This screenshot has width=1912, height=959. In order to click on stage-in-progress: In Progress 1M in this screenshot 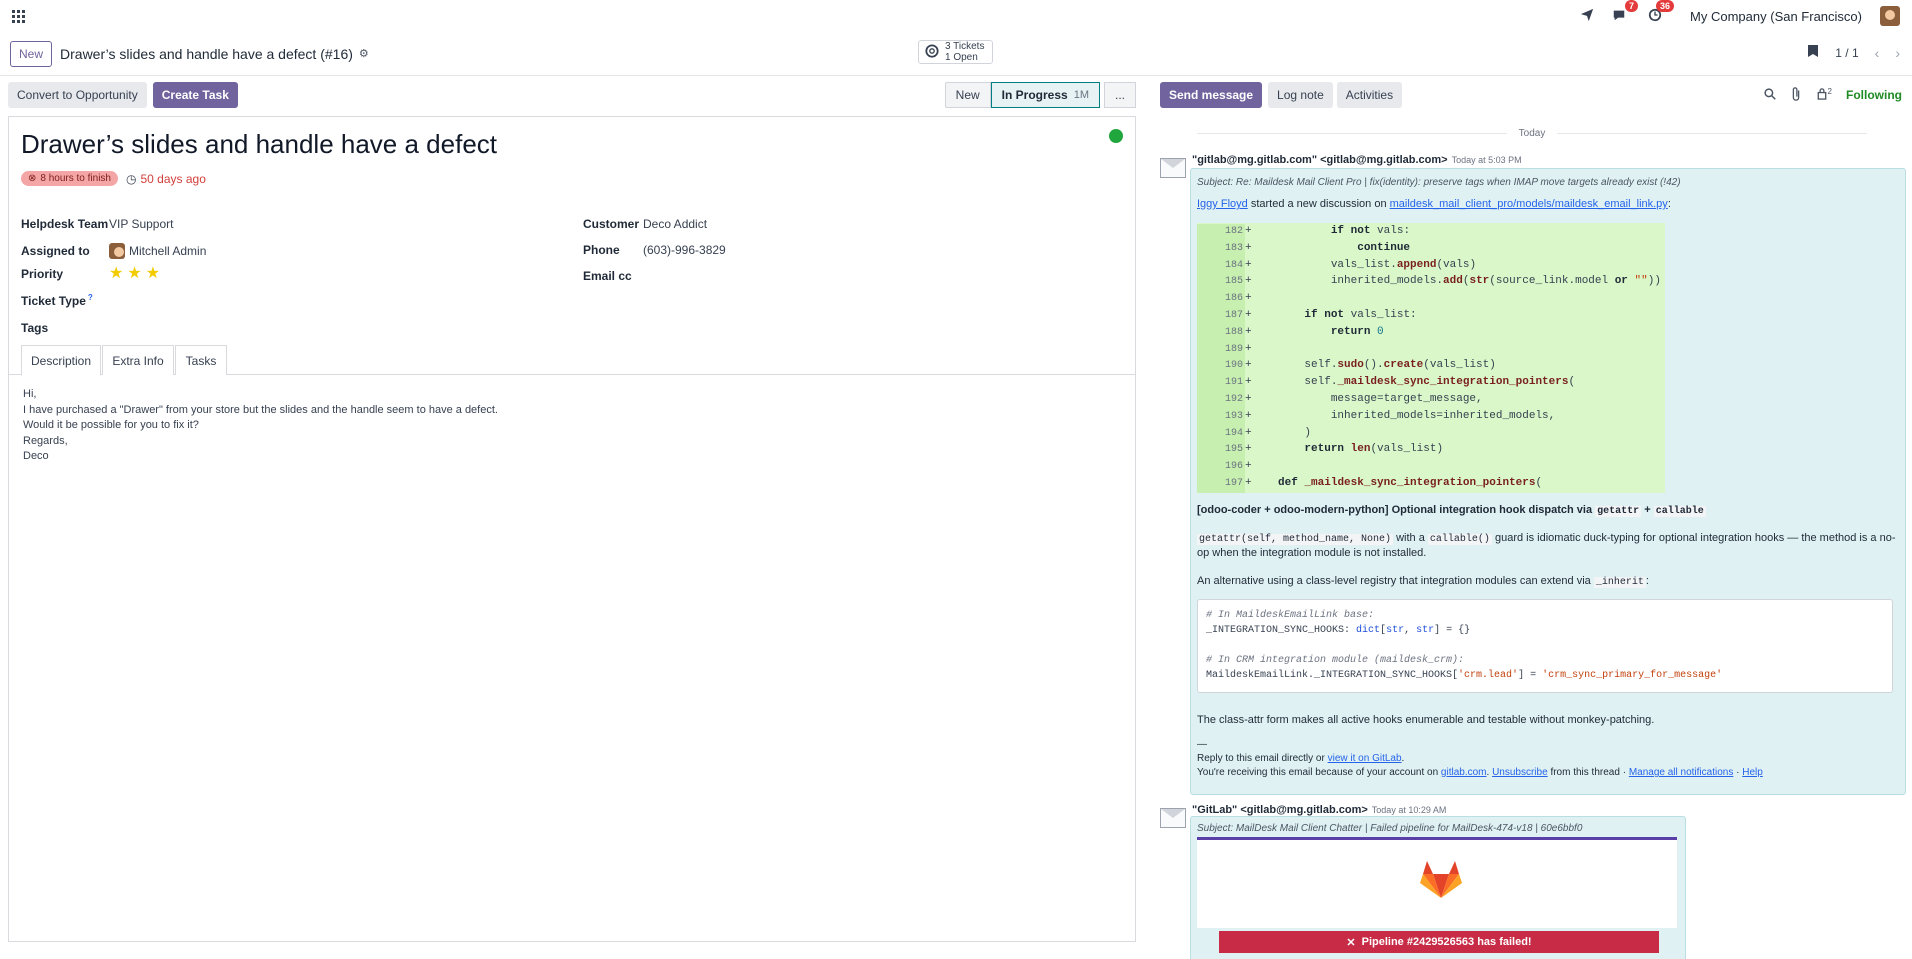, I will do `click(1045, 95)`.